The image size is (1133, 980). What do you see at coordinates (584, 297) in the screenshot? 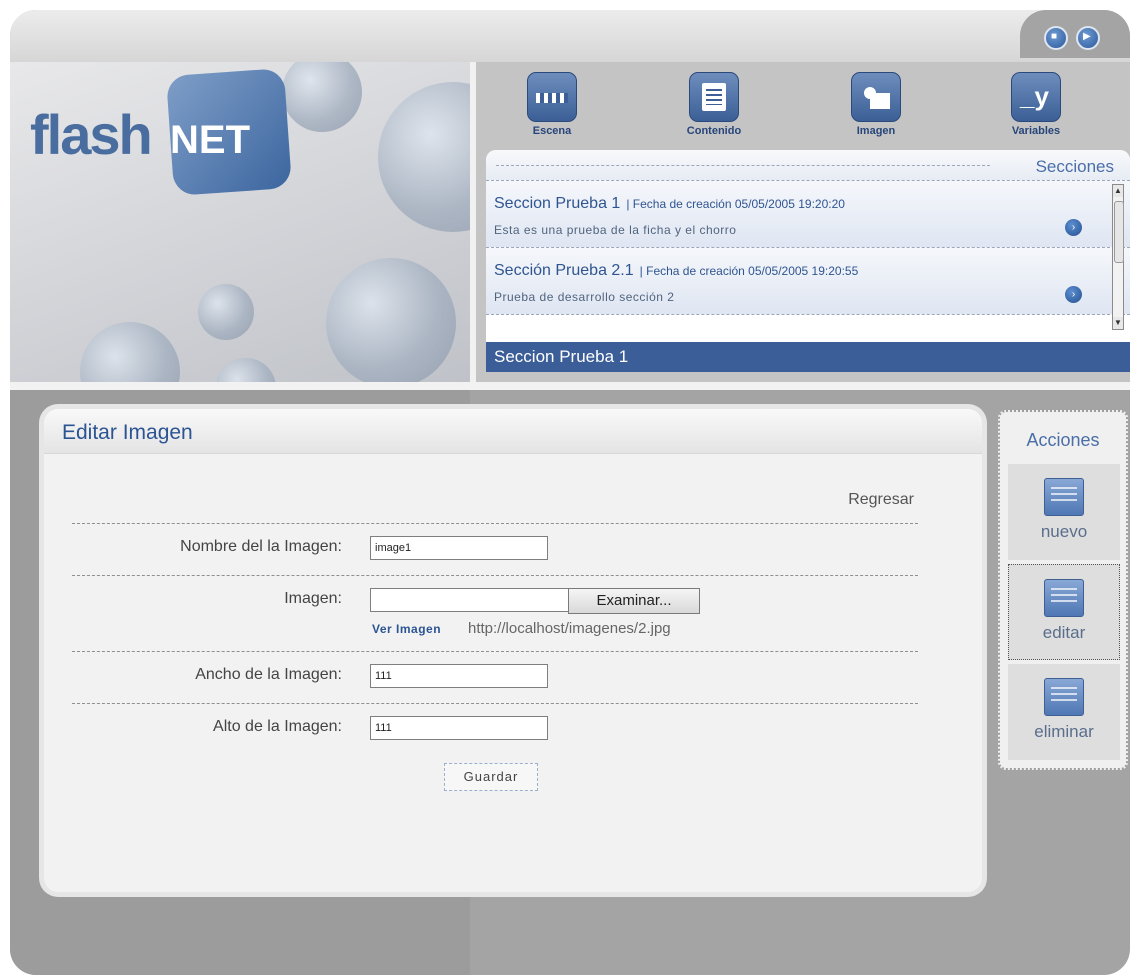
I see `section-description: Prueba de desarrollo sección 2` at bounding box center [584, 297].